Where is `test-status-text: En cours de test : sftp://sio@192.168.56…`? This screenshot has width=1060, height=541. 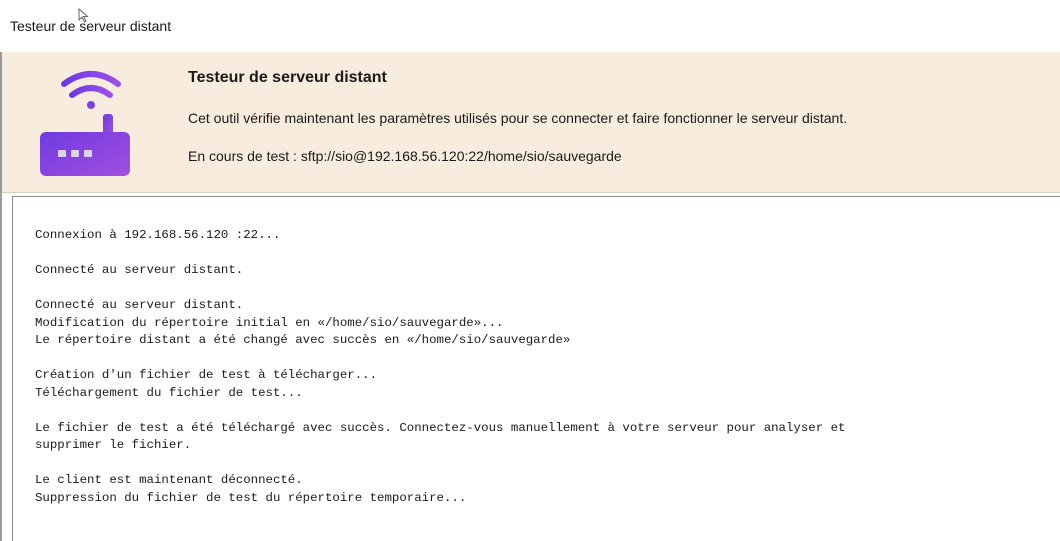 test-status-text: En cours de test : sftp://sio@192.168.56… is located at coordinates (405, 156).